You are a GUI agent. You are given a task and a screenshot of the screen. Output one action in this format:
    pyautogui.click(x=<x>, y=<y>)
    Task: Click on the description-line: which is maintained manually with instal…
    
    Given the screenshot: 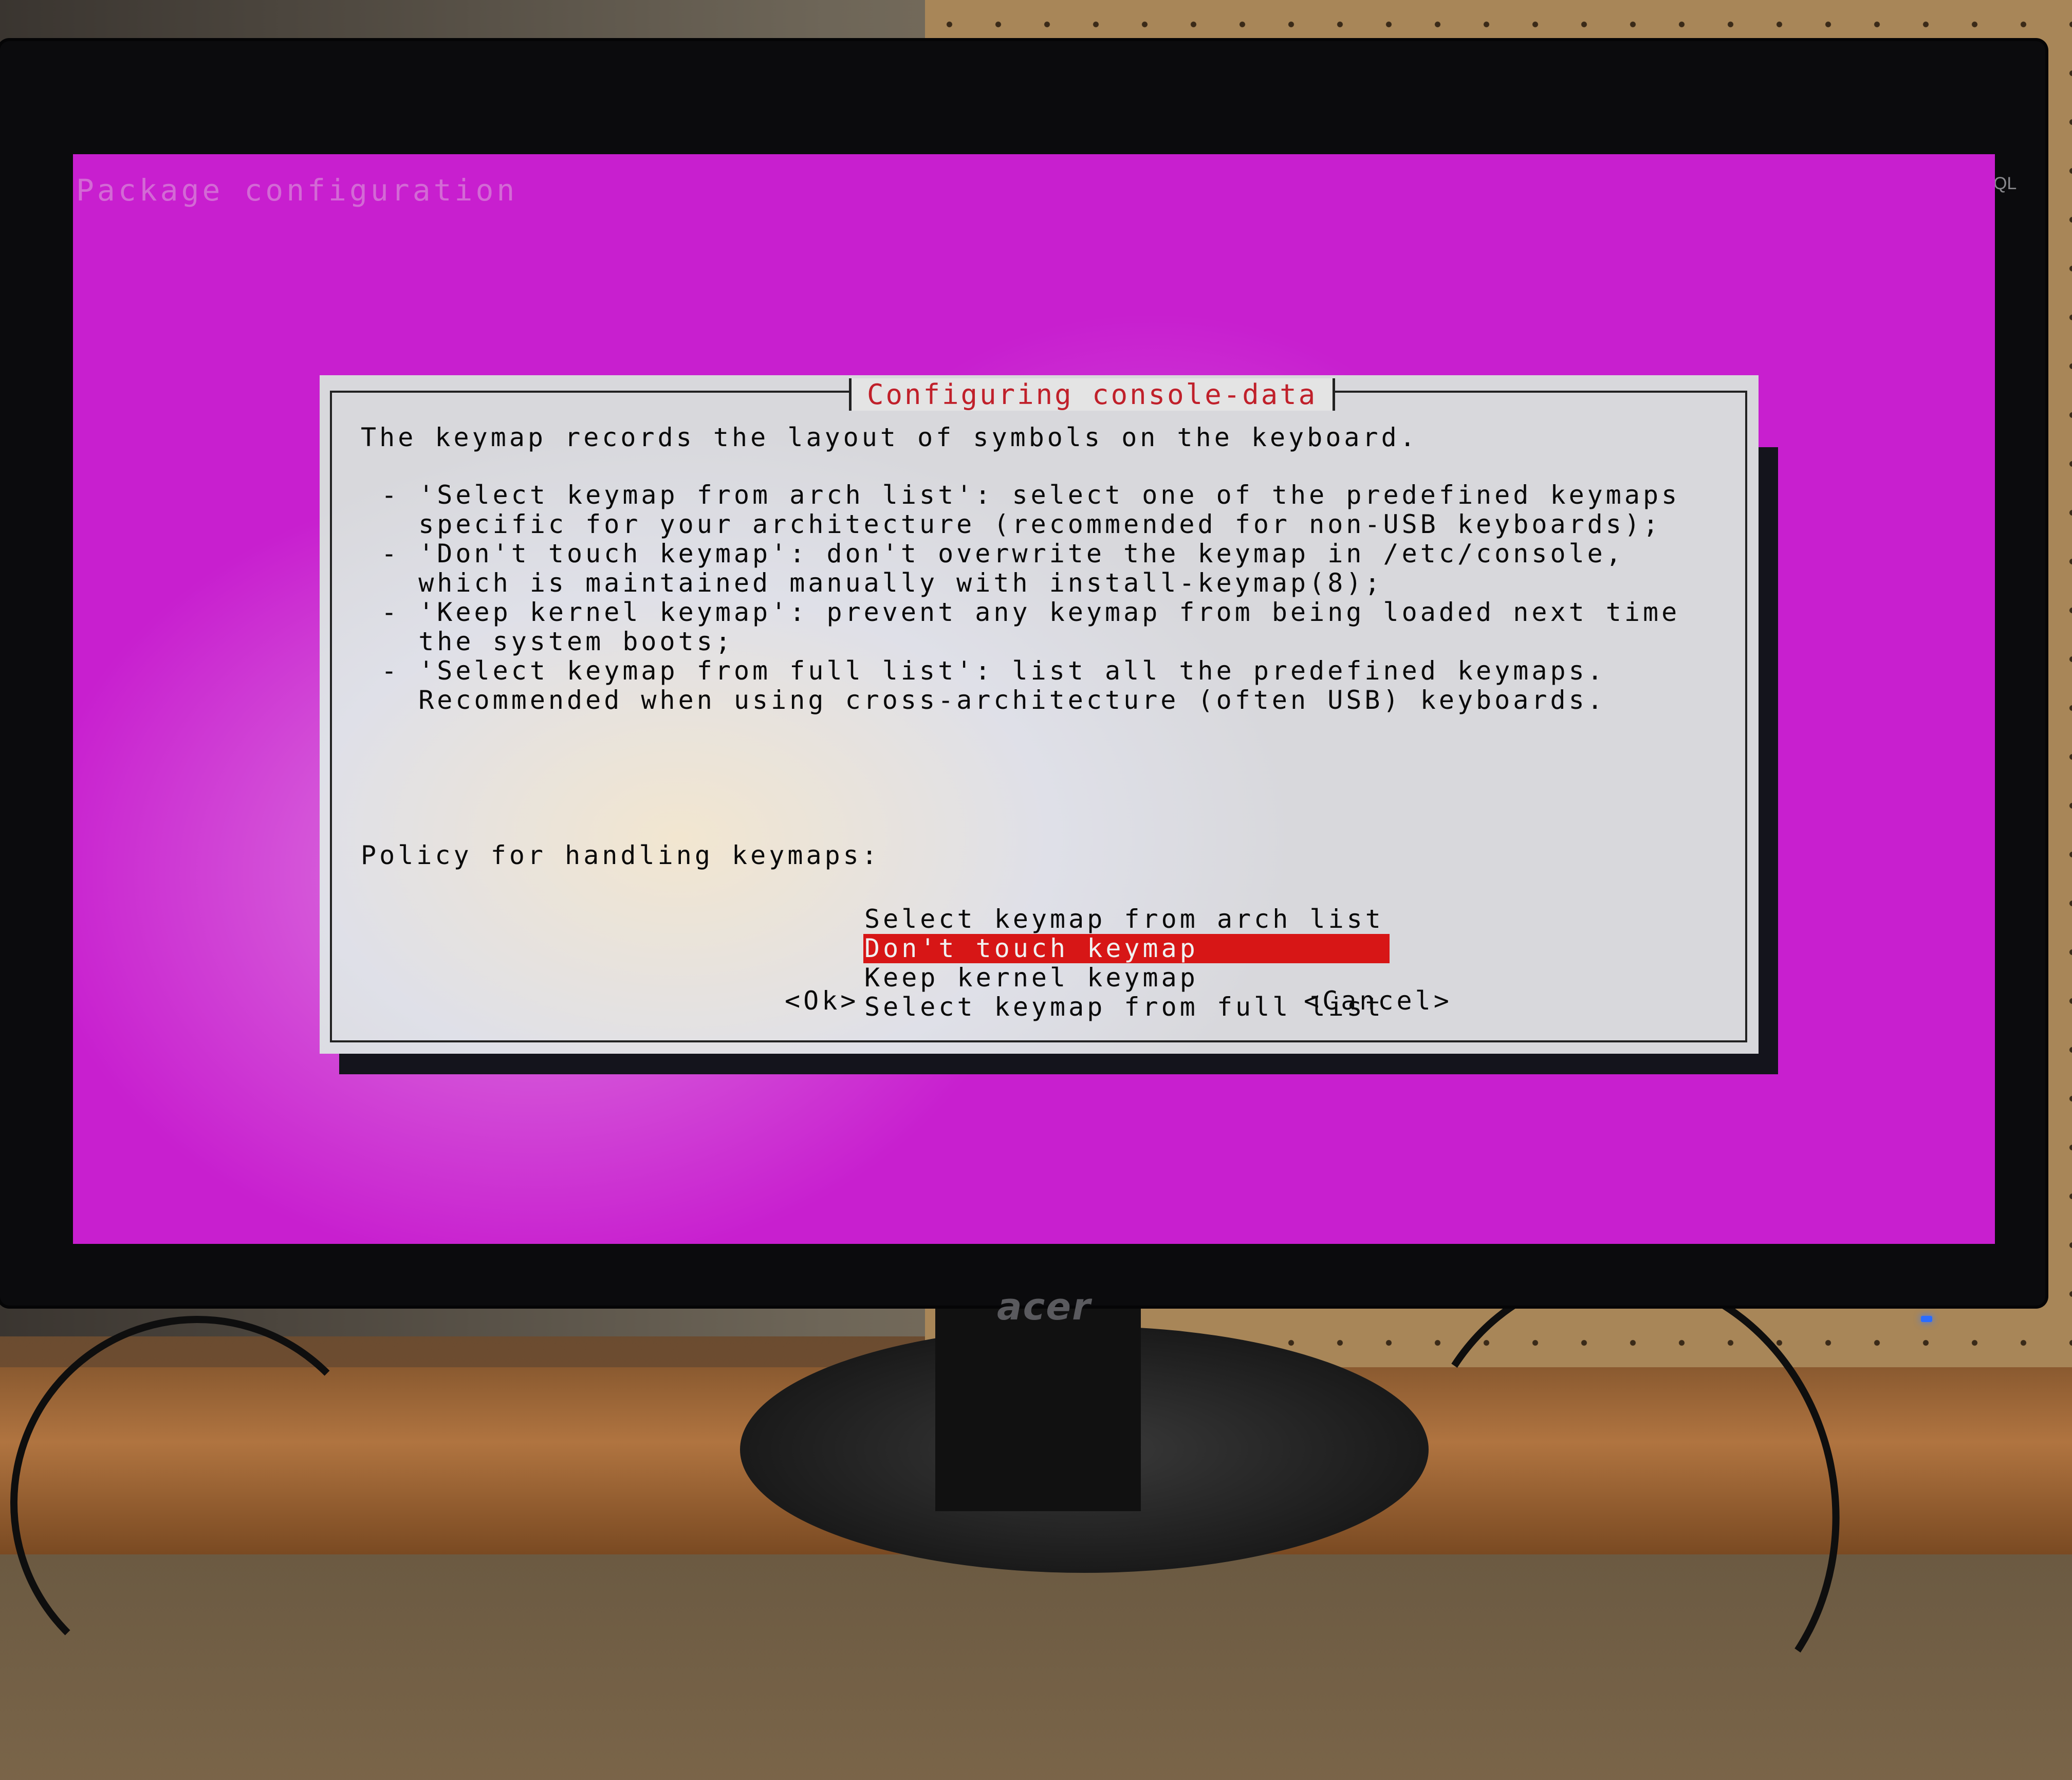 What is the action you would take?
    pyautogui.click(x=882, y=583)
    